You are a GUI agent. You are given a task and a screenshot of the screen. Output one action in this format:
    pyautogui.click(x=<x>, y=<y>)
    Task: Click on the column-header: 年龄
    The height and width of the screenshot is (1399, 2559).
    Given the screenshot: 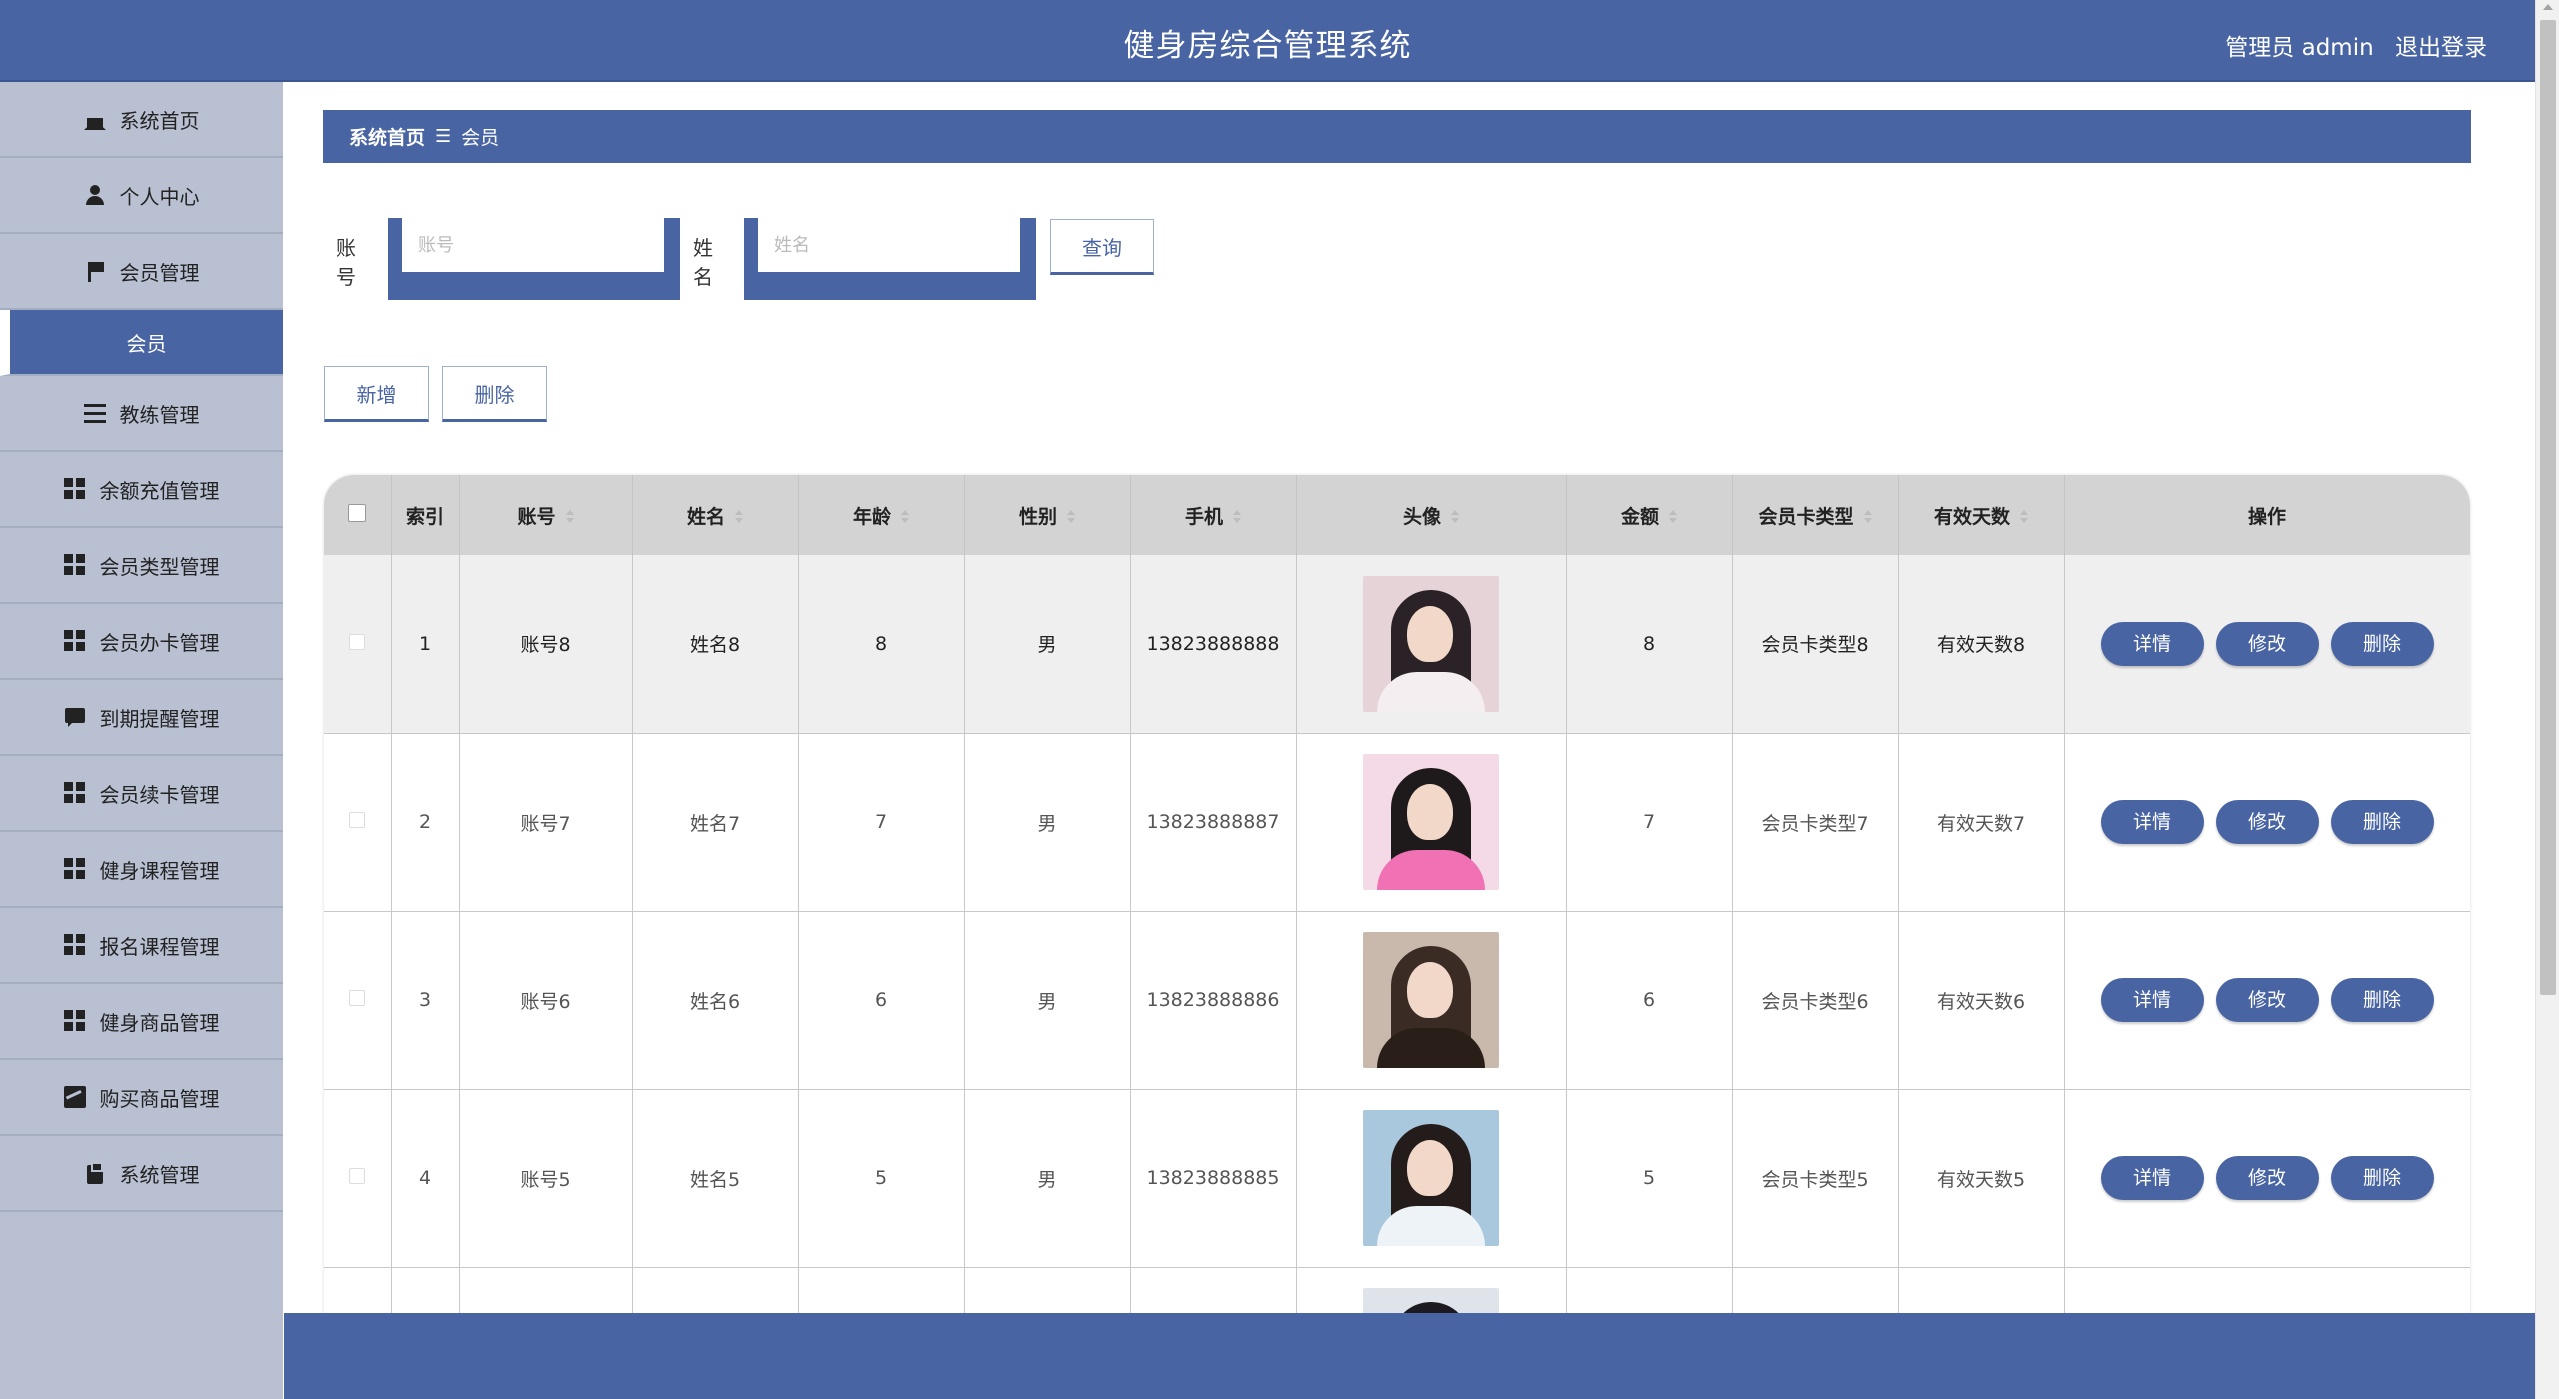 What is the action you would take?
    pyautogui.click(x=881, y=515)
    